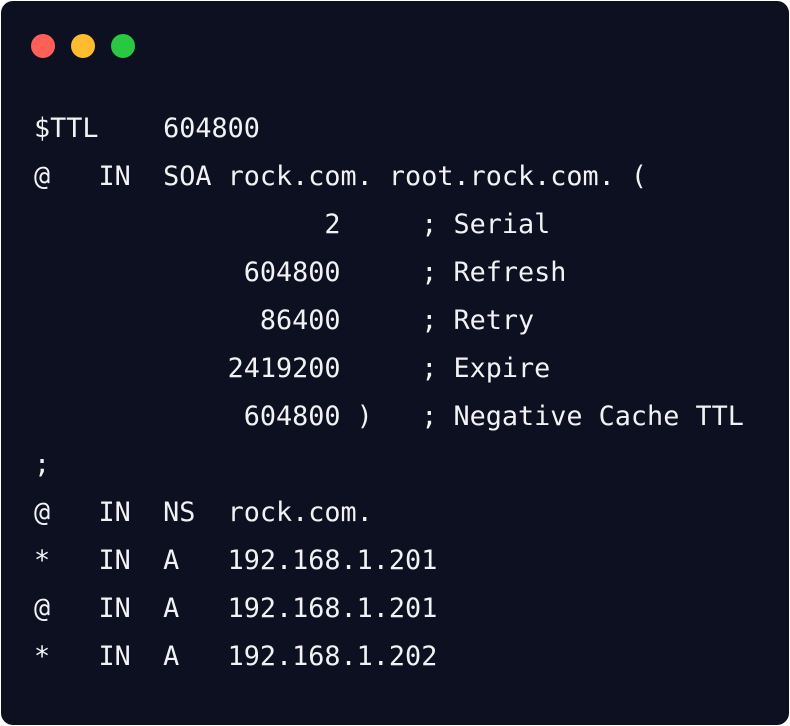  What do you see at coordinates (389, 416) in the screenshot?
I see `code-line-negative-cache: 604800 ) ; Negative Cache TTL` at bounding box center [389, 416].